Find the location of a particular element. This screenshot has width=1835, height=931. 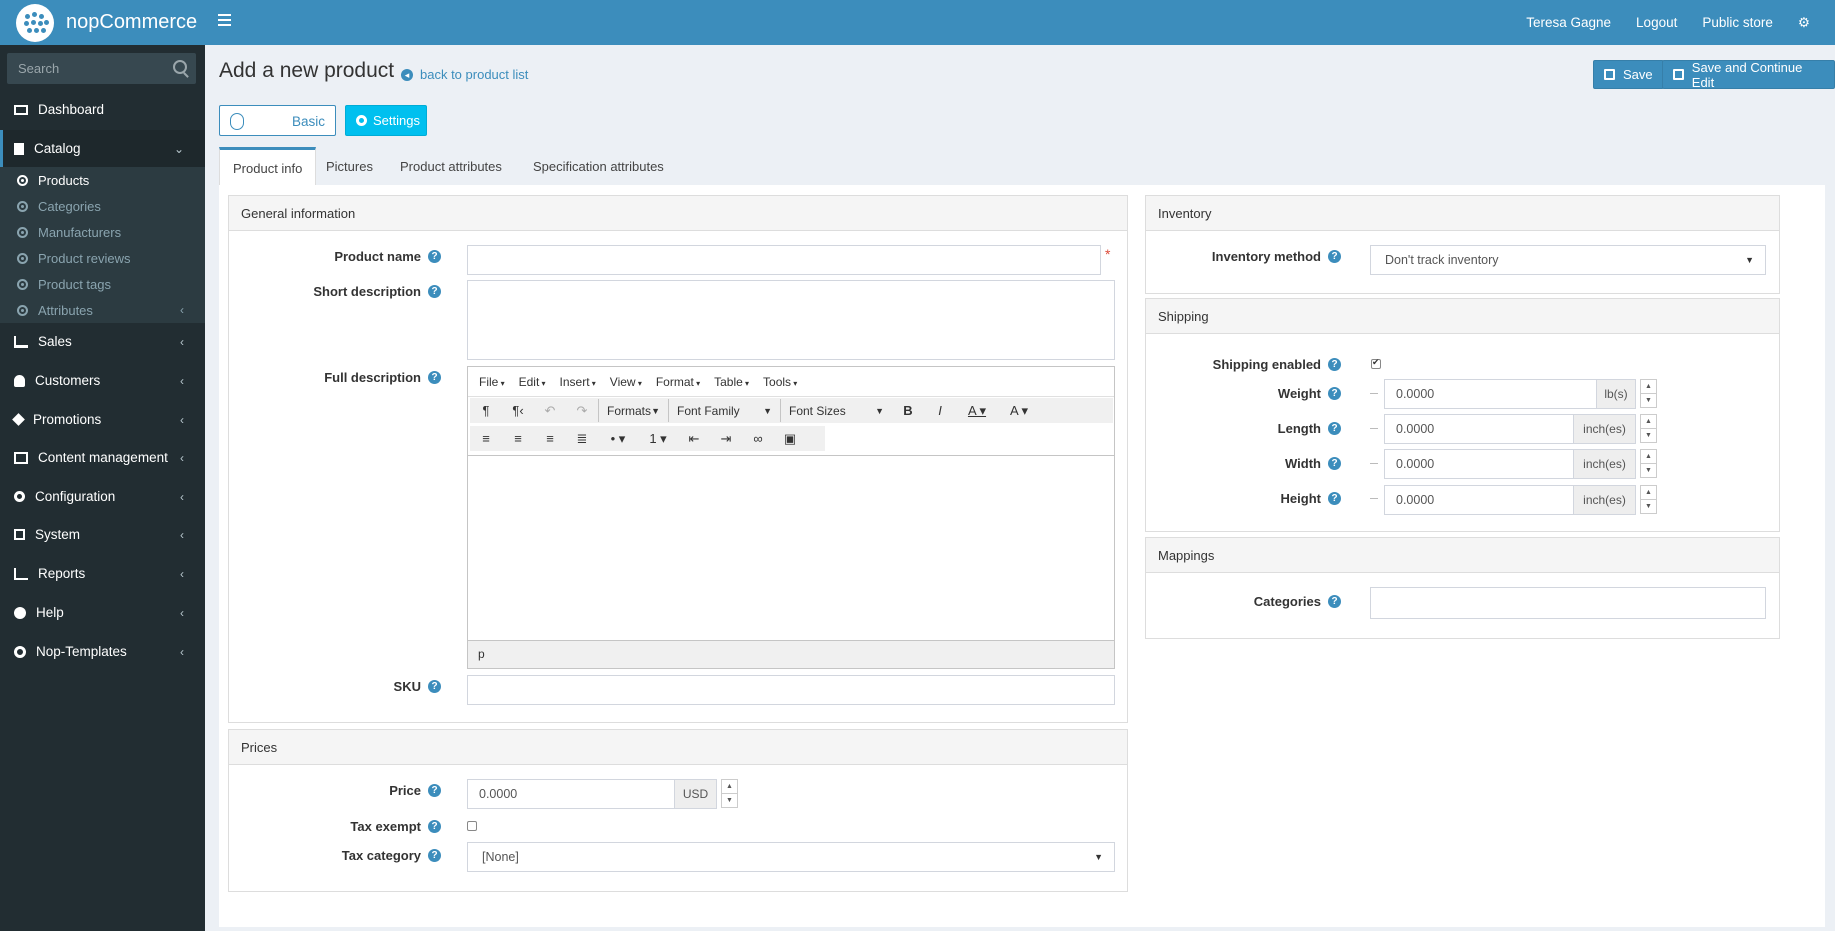

rtl-icon: ¶‹ is located at coordinates (518, 410).